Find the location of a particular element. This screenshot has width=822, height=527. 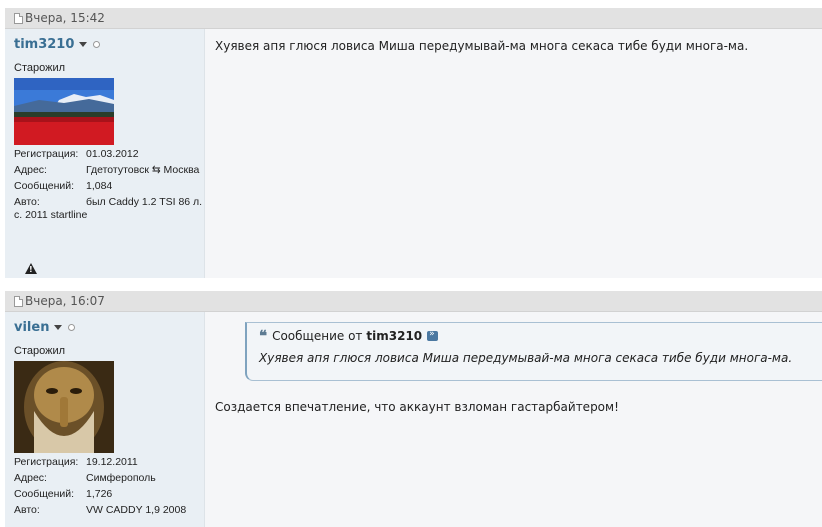

messages-value: 1,726 is located at coordinates (99, 494).